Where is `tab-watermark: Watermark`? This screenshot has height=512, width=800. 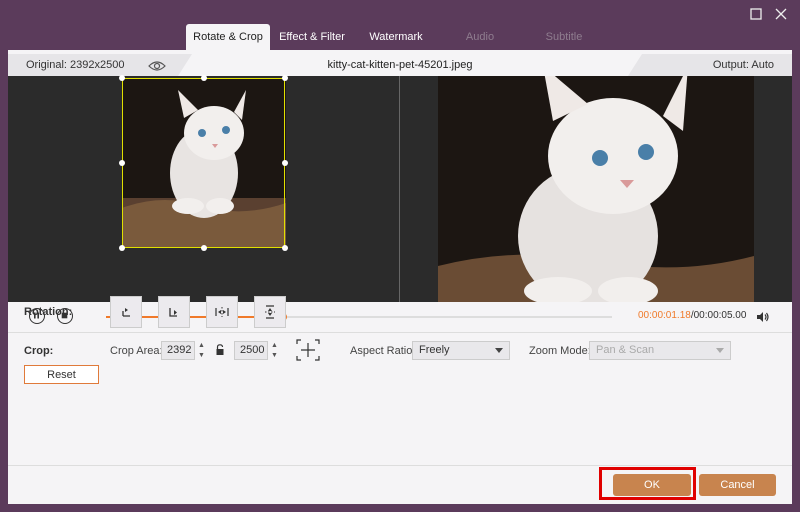
tab-watermark: Watermark is located at coordinates (396, 37).